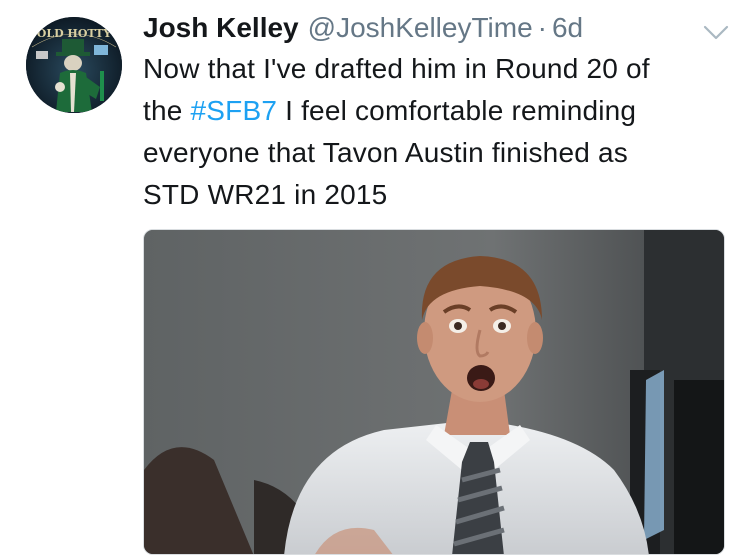 The height and width of the screenshot is (559, 737). I want to click on author-handle: @JoshKelleyTime, so click(420, 28).